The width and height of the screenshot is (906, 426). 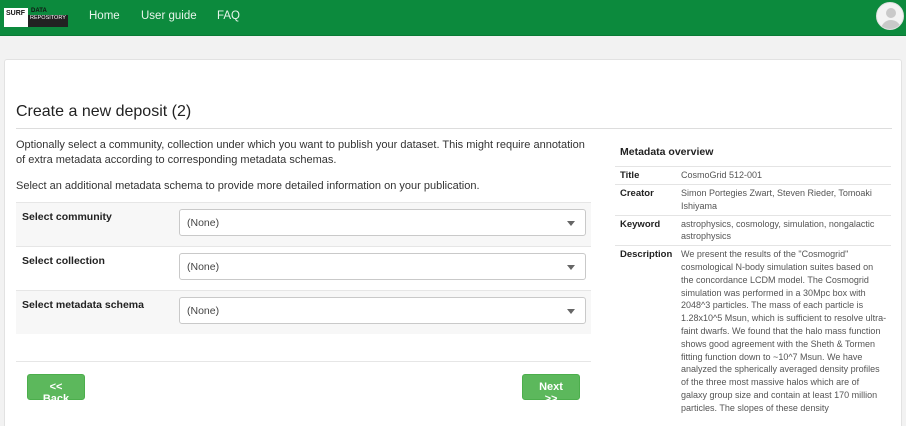 I want to click on metadata-overview-heading: Metadata overview, so click(x=667, y=152).